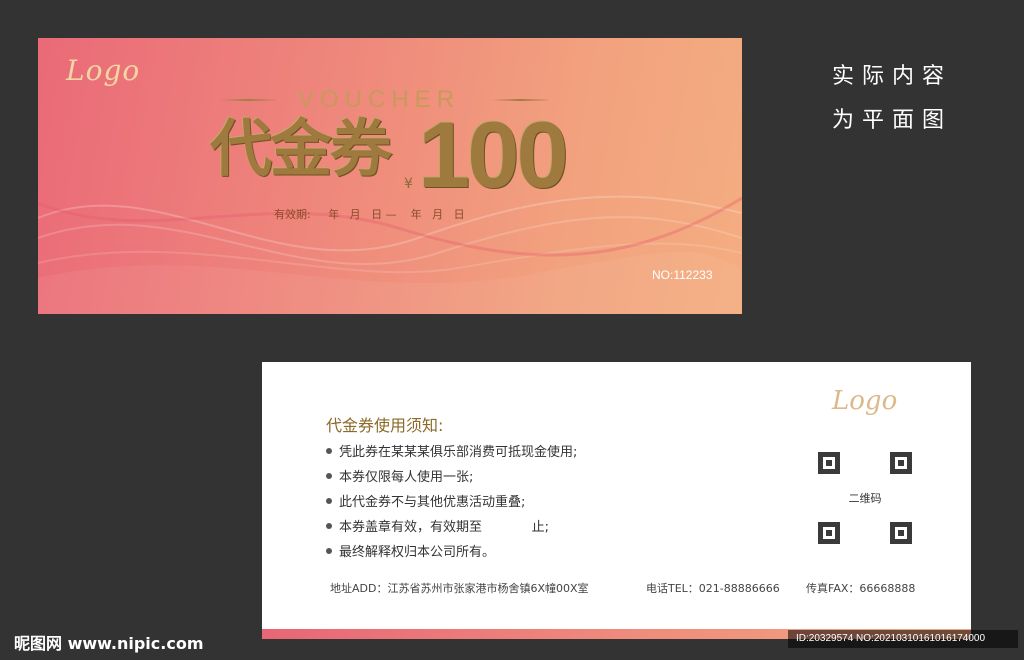  I want to click on voucher-amount: 100, so click(493, 154).